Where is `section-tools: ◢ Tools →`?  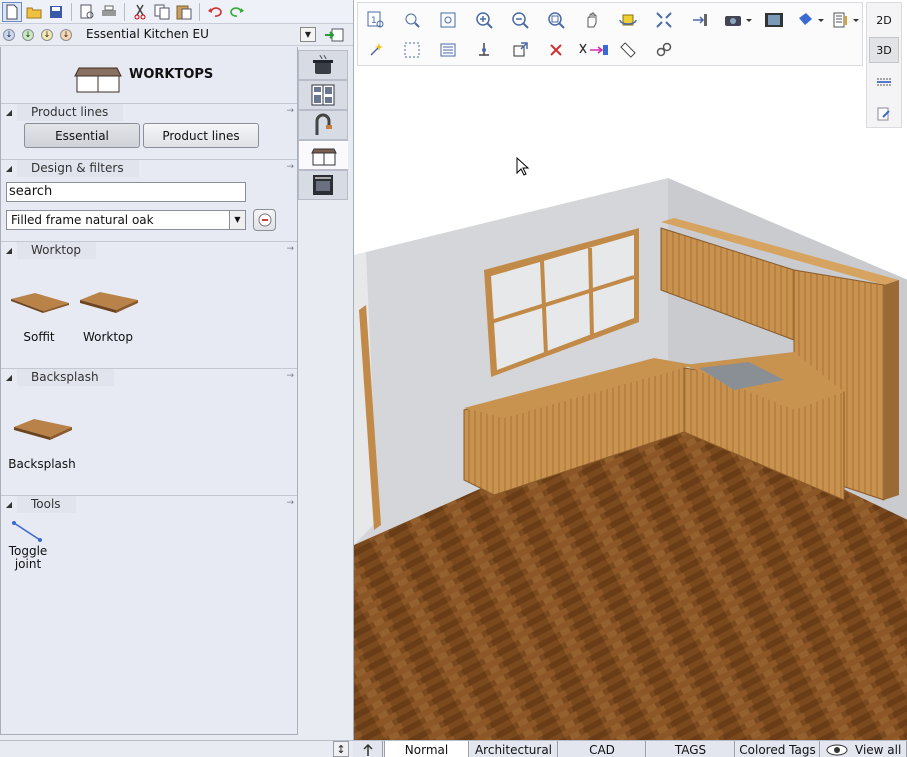 section-tools: ◢ Tools → is located at coordinates (149, 504).